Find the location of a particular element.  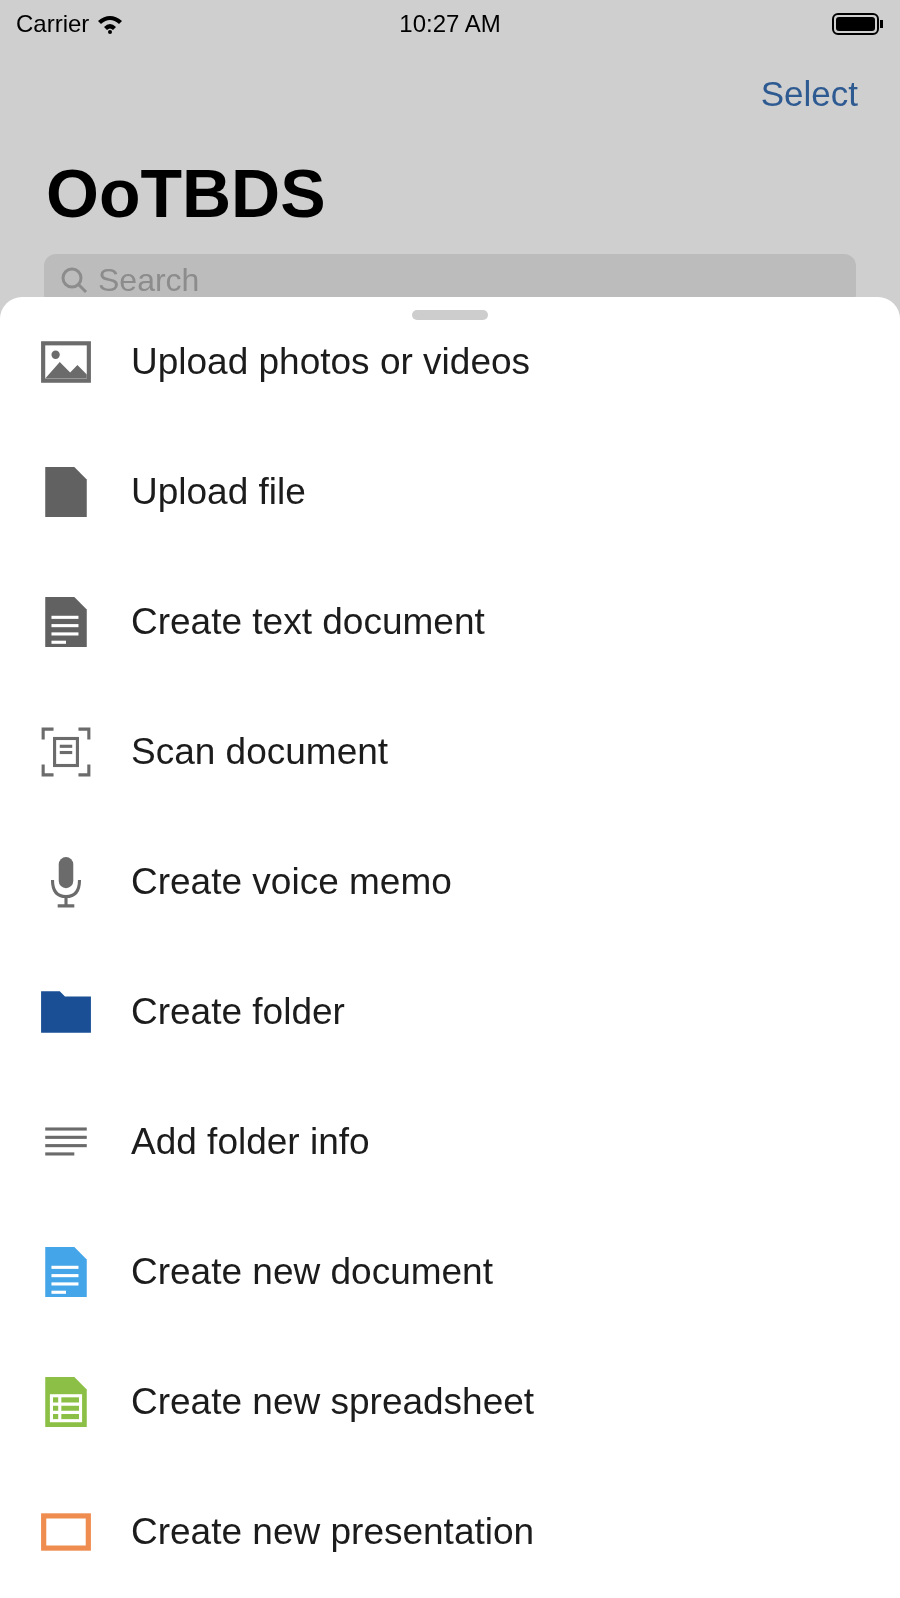

menu-item: Create new presentation is located at coordinates (333, 1532).